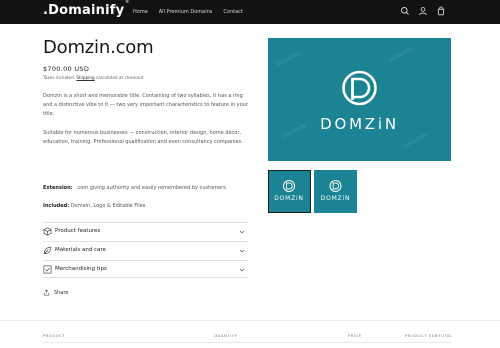 The width and height of the screenshot is (500, 348). I want to click on share-button: Share, so click(55, 292).